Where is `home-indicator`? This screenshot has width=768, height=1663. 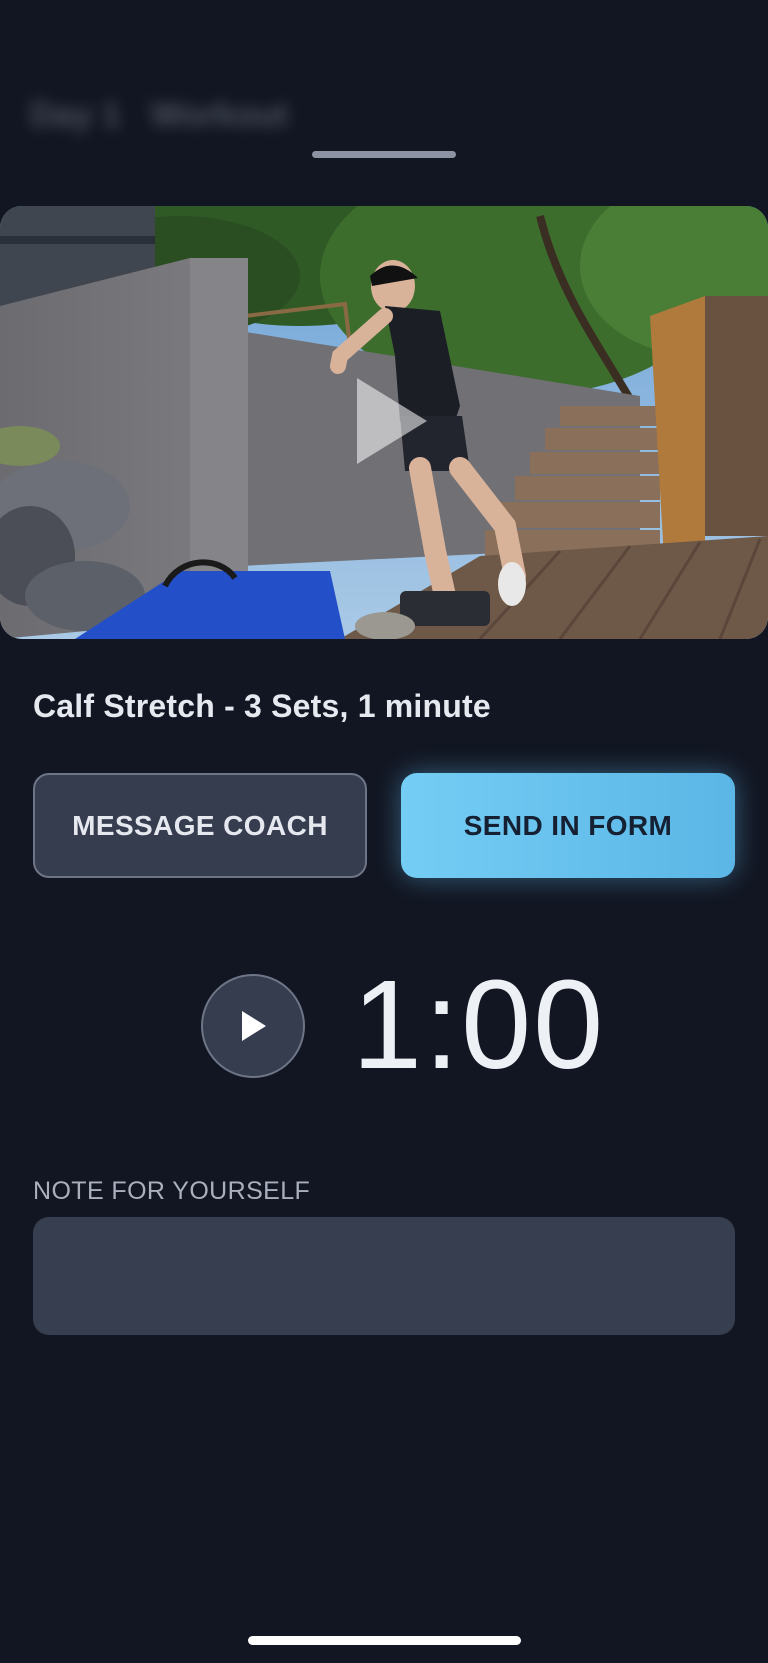
home-indicator is located at coordinates (384, 1640).